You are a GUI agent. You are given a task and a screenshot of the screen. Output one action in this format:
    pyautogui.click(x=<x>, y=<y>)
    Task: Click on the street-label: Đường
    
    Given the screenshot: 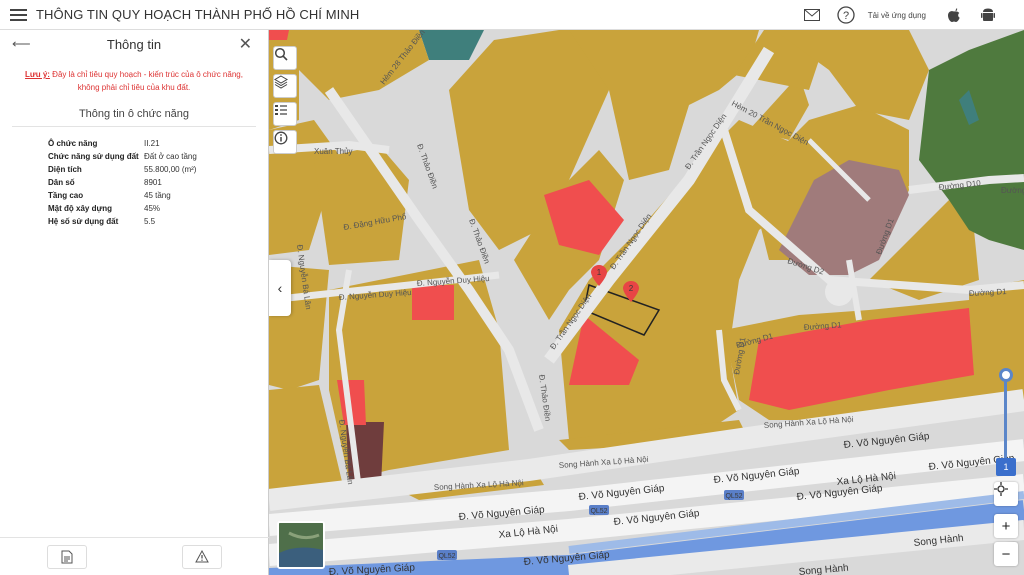 What is the action you would take?
    pyautogui.click(x=1012, y=190)
    